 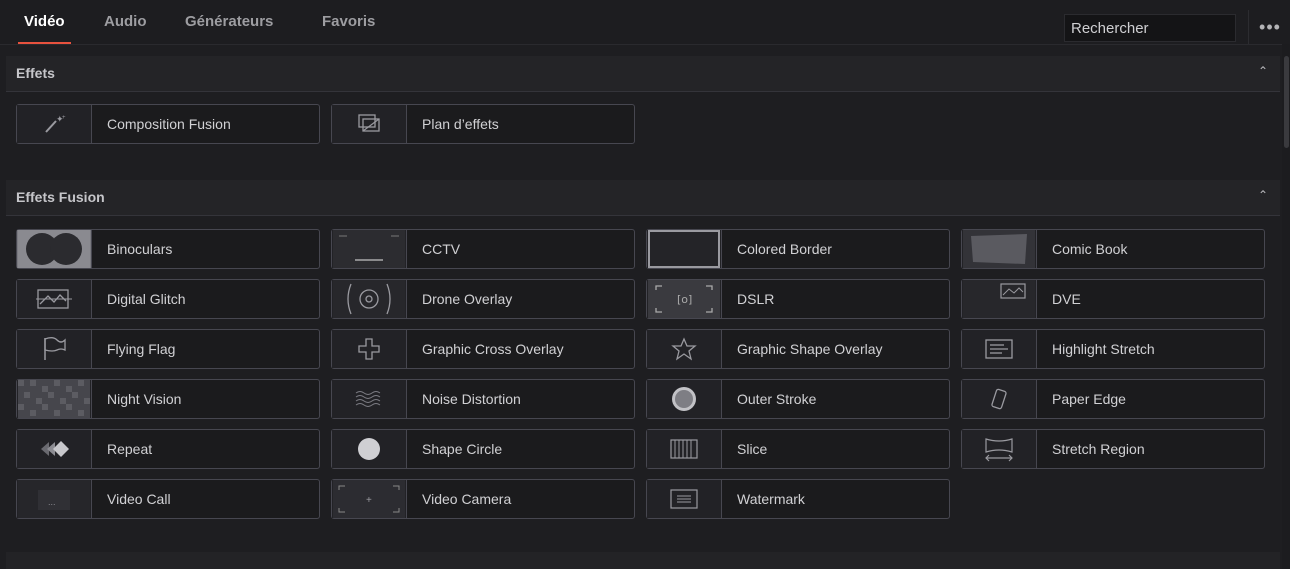 What do you see at coordinates (999, 299) in the screenshot?
I see `dve-thumb` at bounding box center [999, 299].